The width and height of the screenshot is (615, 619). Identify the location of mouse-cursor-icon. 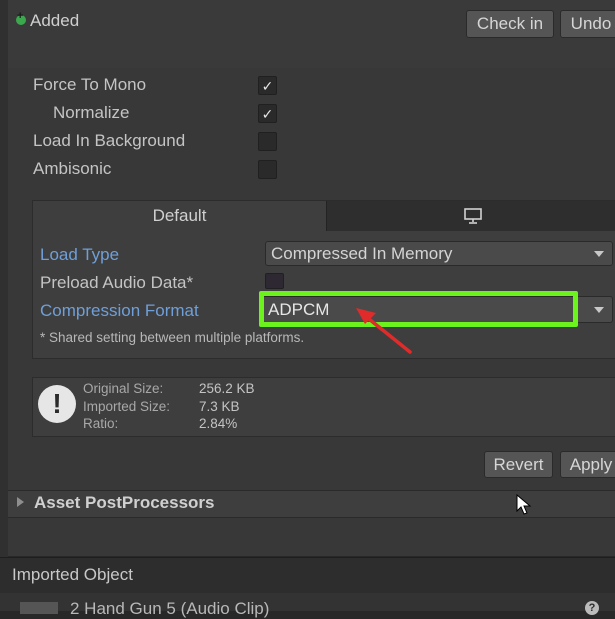
(524, 504).